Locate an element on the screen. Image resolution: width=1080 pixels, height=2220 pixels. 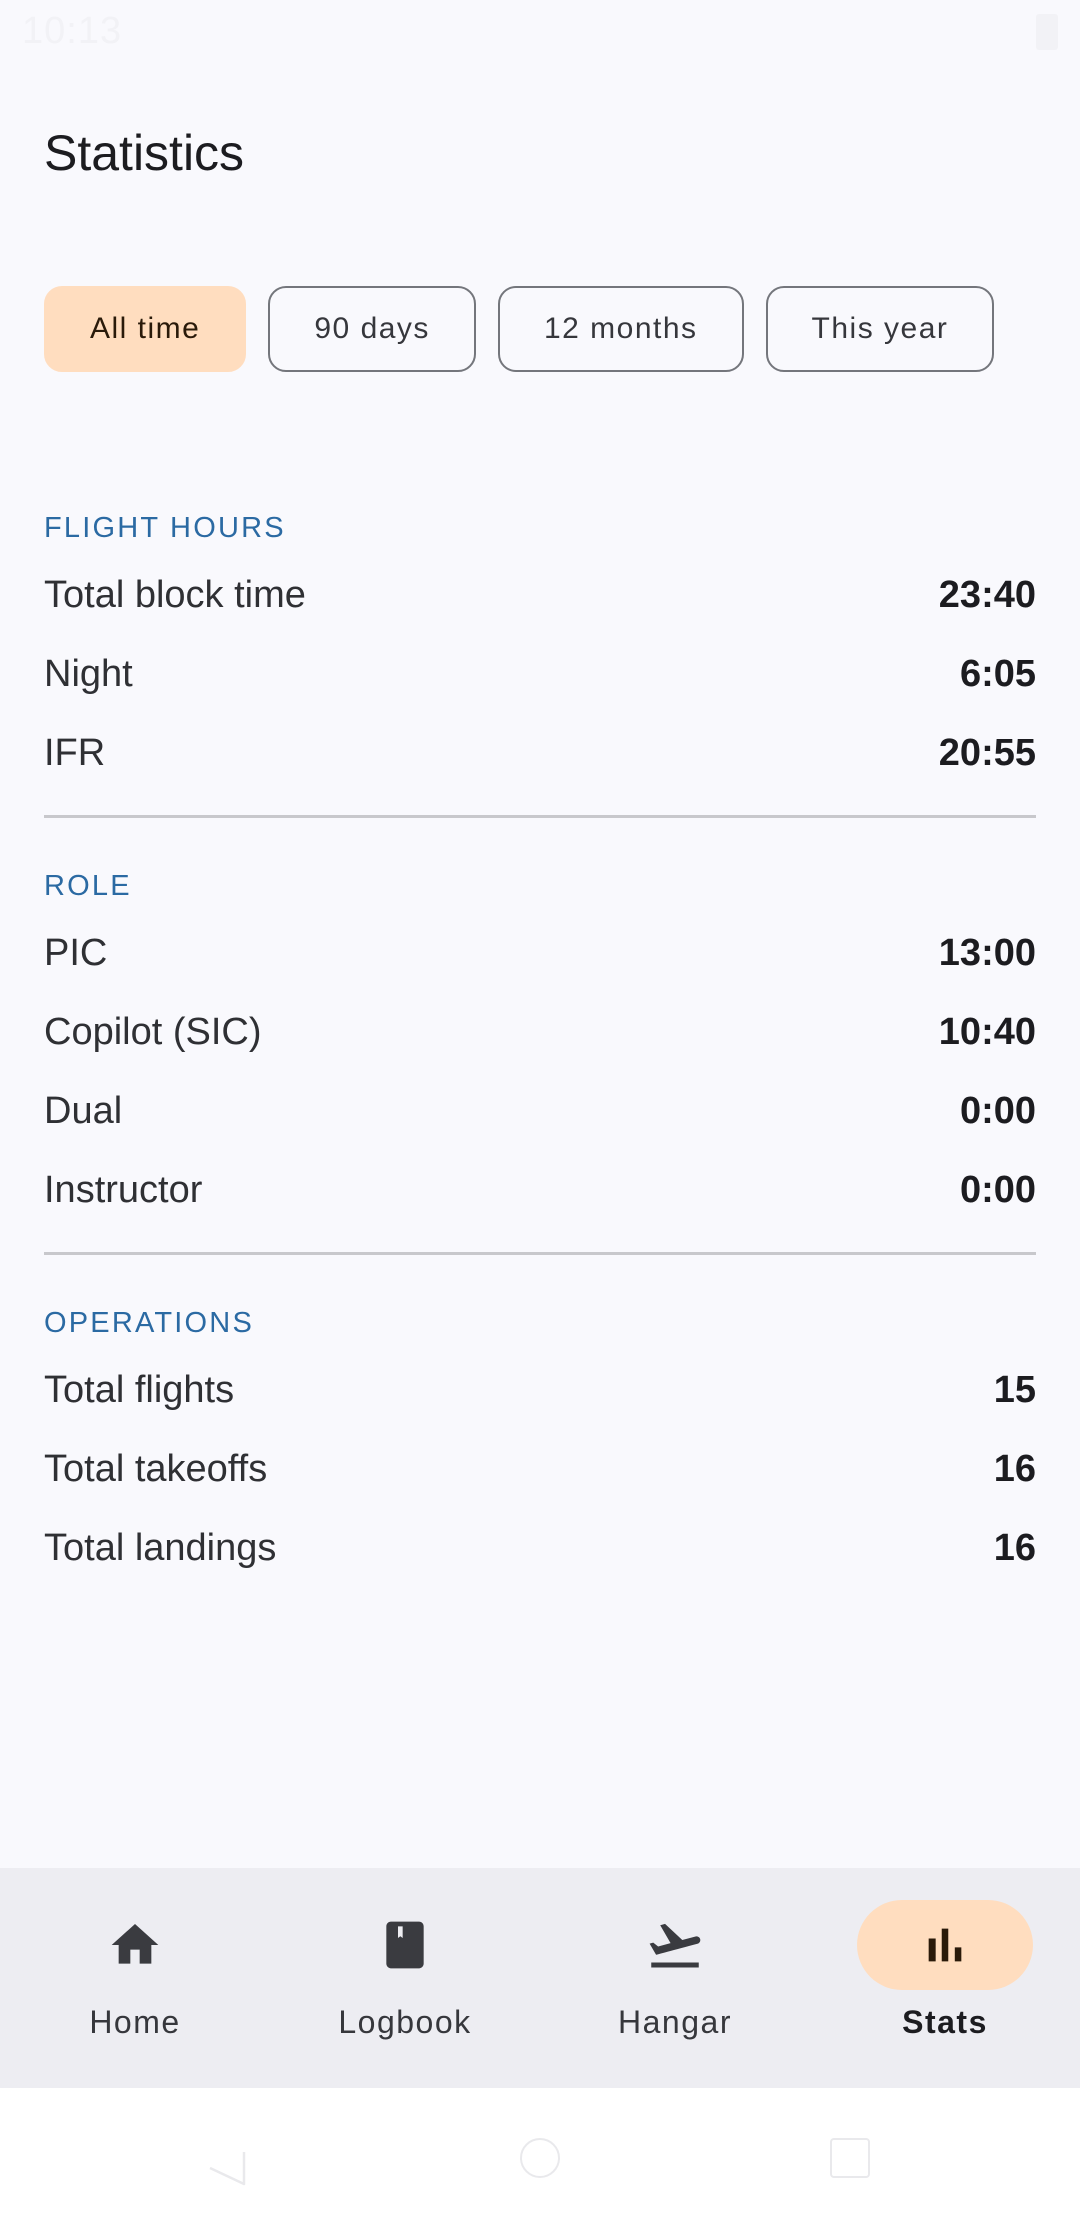
chip-this-year: This year is located at coordinates (880, 329).